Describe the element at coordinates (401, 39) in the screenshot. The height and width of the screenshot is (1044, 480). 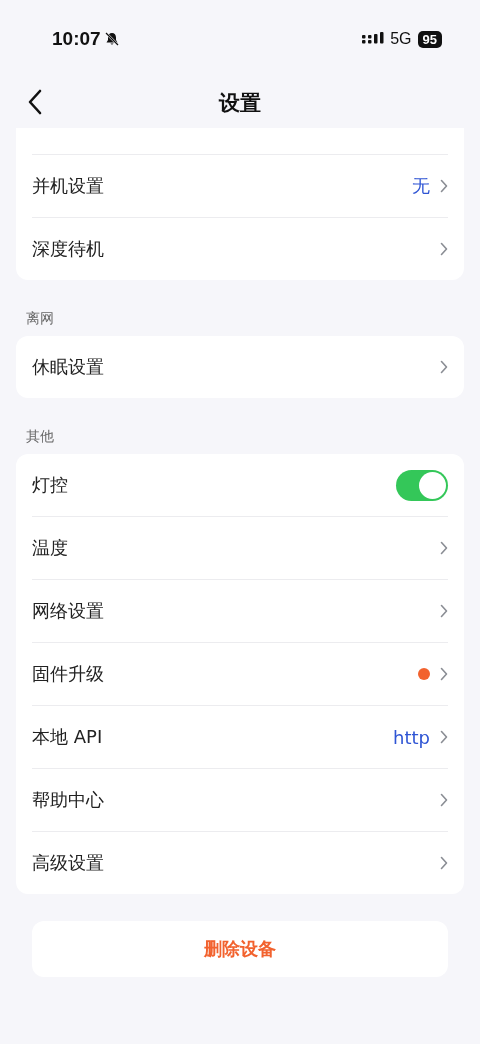
I see `network-type: 5G` at that location.